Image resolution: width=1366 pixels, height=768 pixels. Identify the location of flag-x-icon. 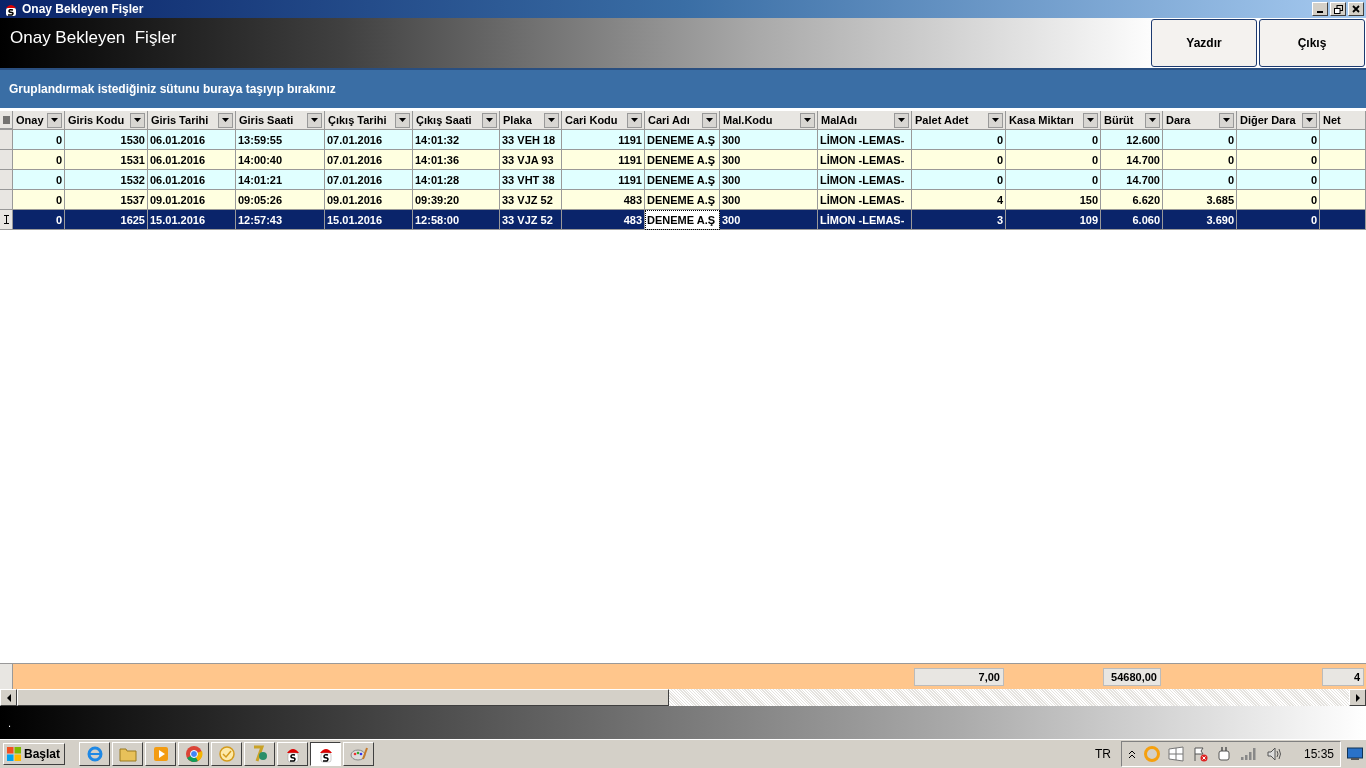
(1199, 754).